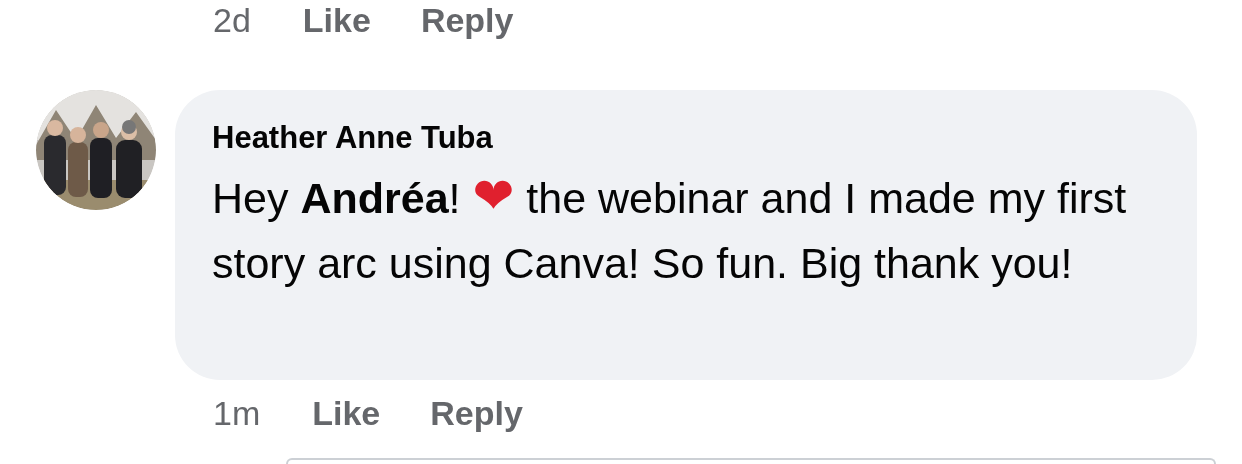  I want to click on reply-field, so click(751, 461).